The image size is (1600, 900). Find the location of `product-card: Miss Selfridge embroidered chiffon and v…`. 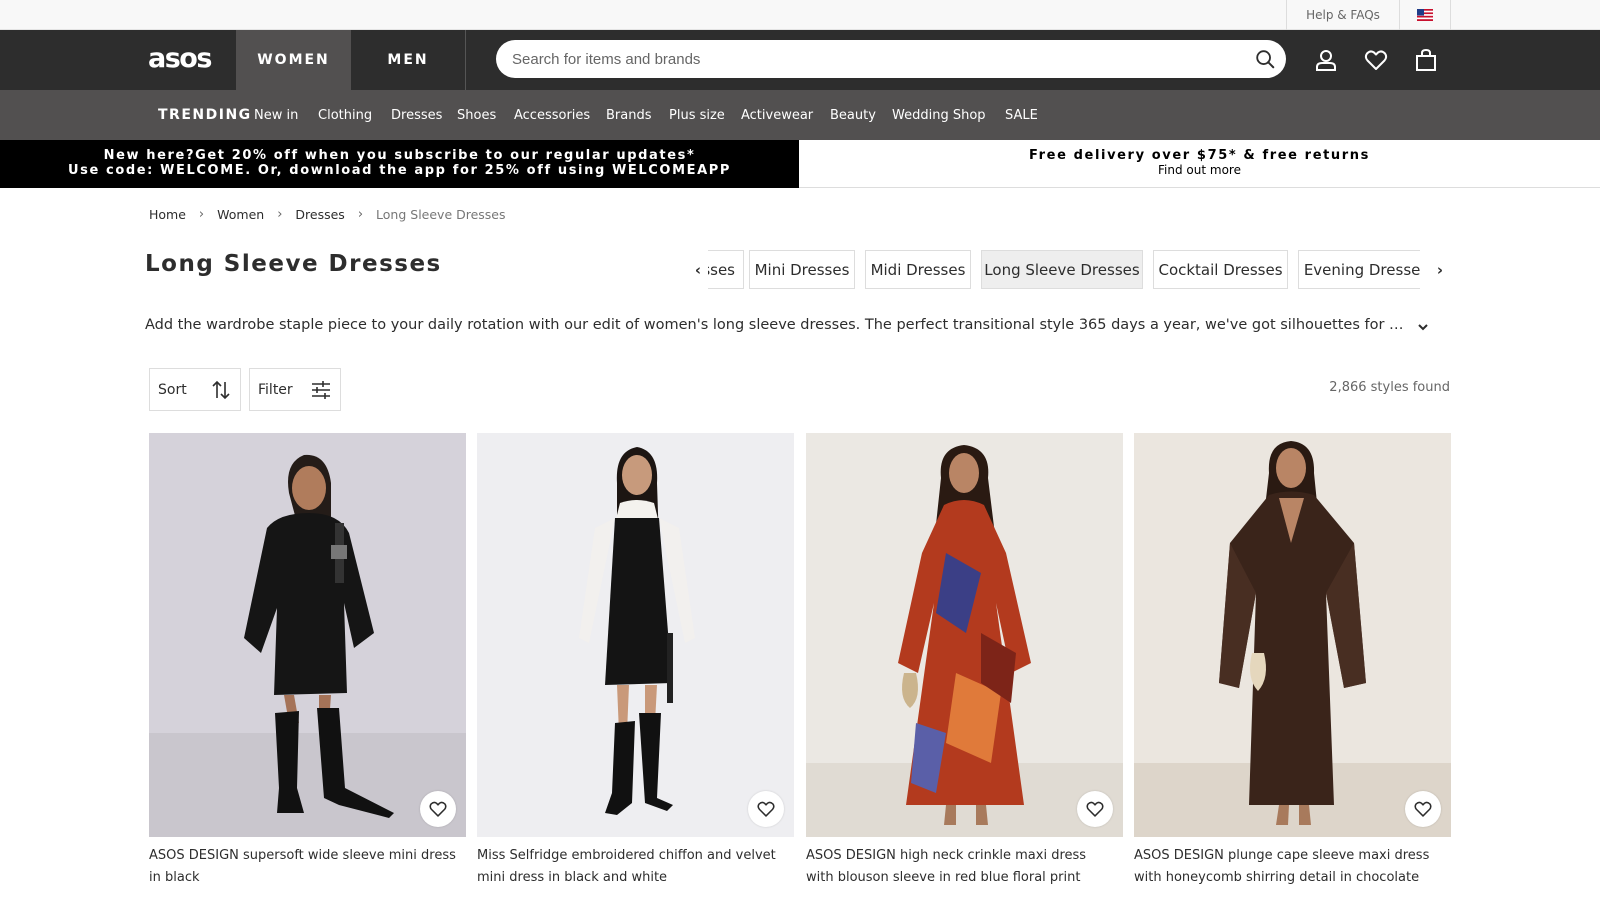

product-card: Miss Selfridge embroidered chiffon and v… is located at coordinates (635, 666).